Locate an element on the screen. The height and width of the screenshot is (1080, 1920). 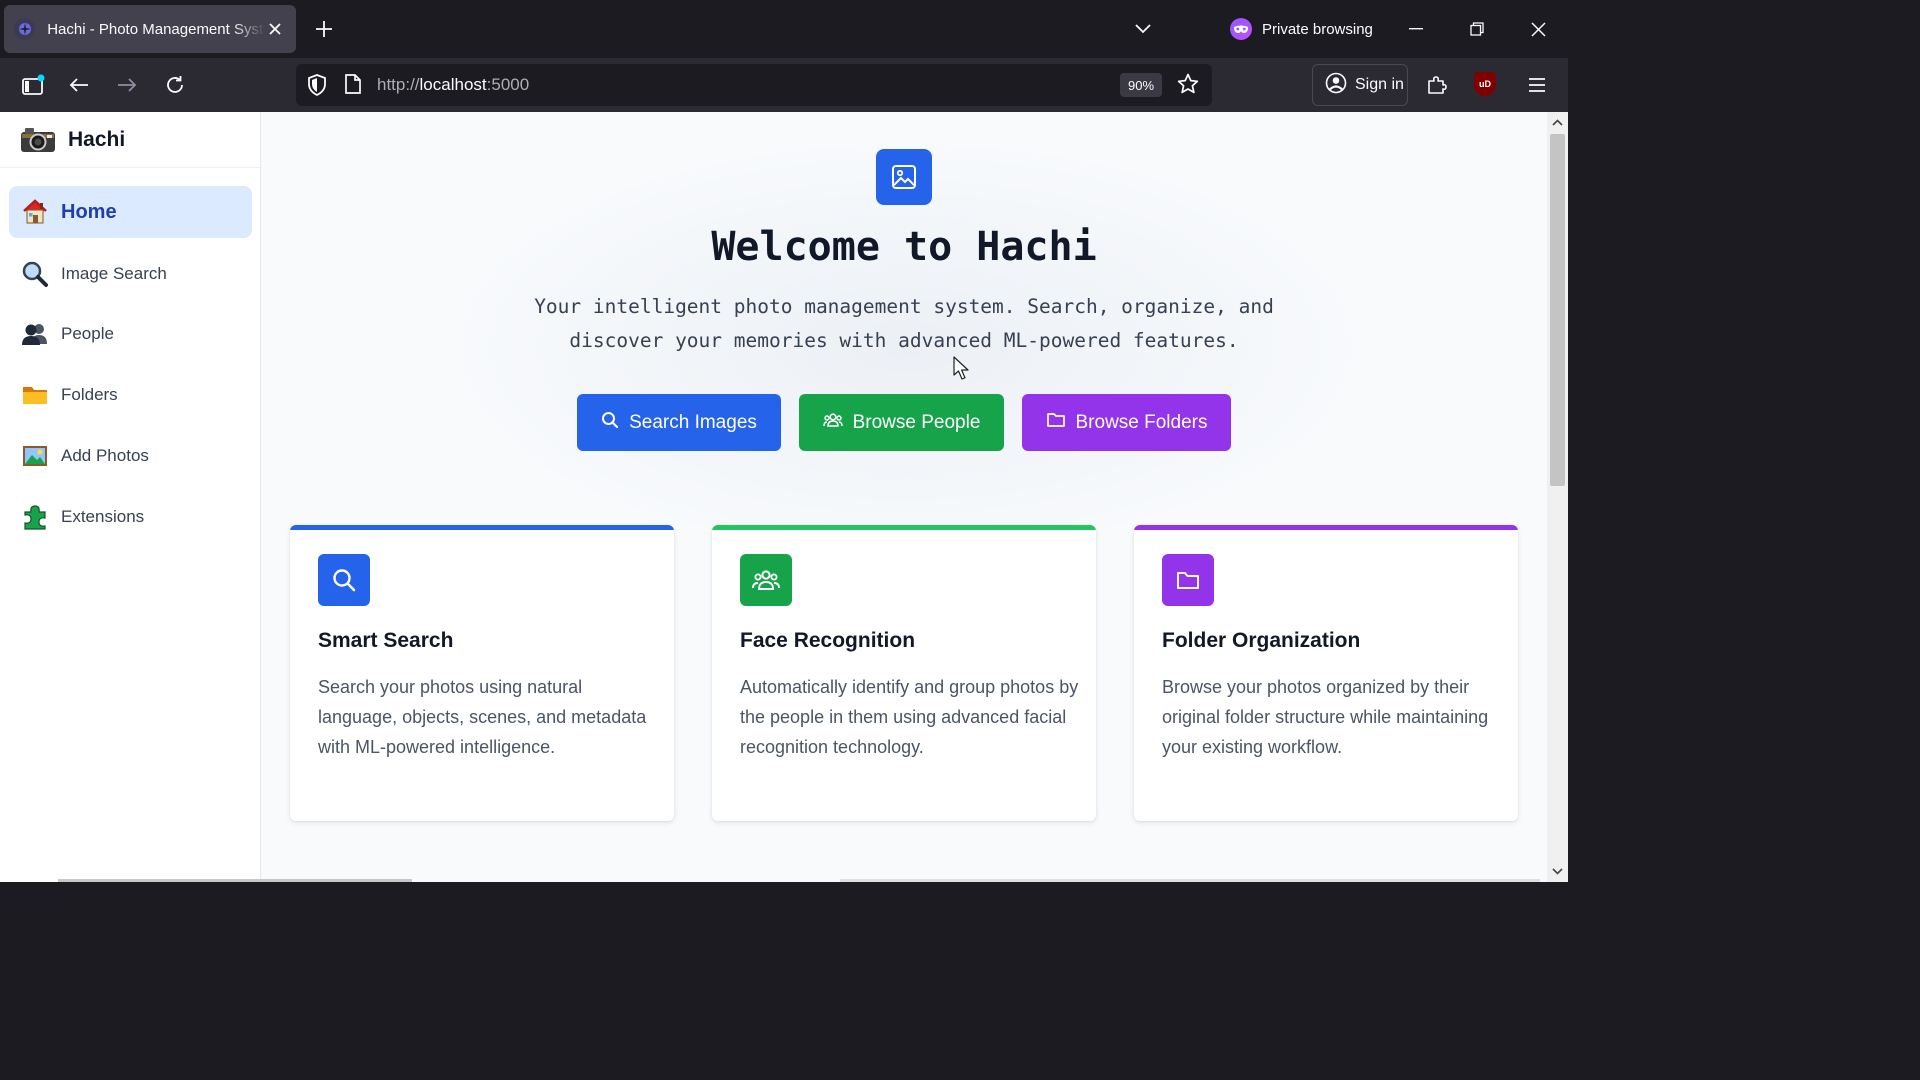
folder-icon is located at coordinates (35, 395).